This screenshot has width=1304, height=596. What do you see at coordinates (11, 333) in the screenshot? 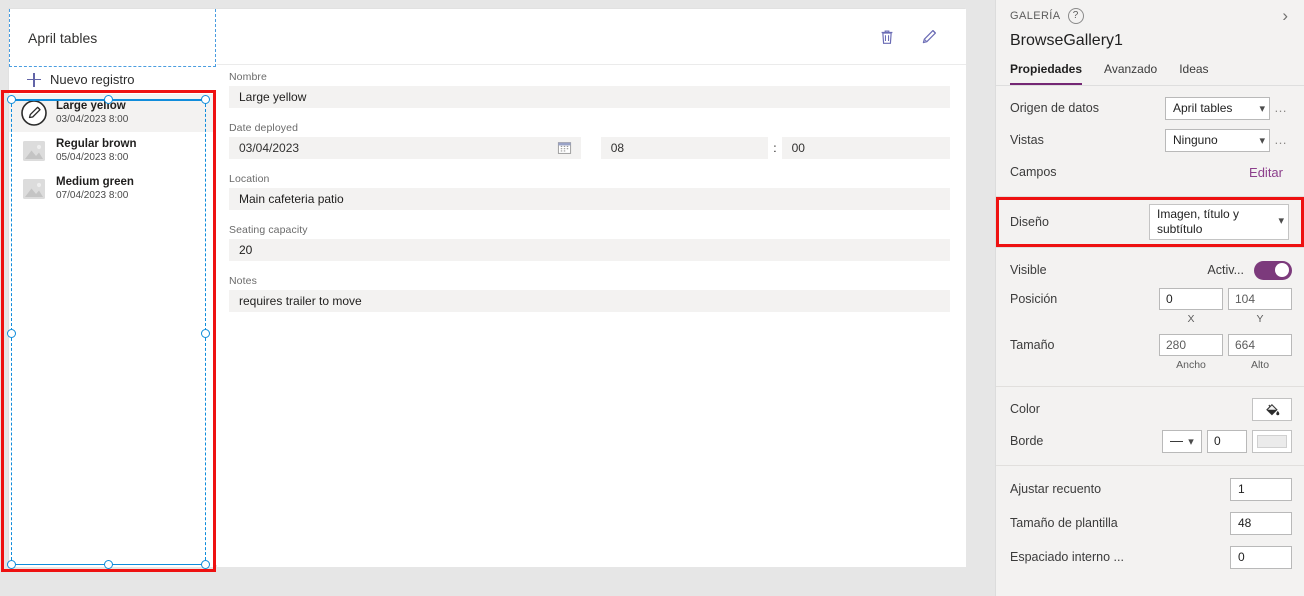
I see `resize-handle-middle-left` at bounding box center [11, 333].